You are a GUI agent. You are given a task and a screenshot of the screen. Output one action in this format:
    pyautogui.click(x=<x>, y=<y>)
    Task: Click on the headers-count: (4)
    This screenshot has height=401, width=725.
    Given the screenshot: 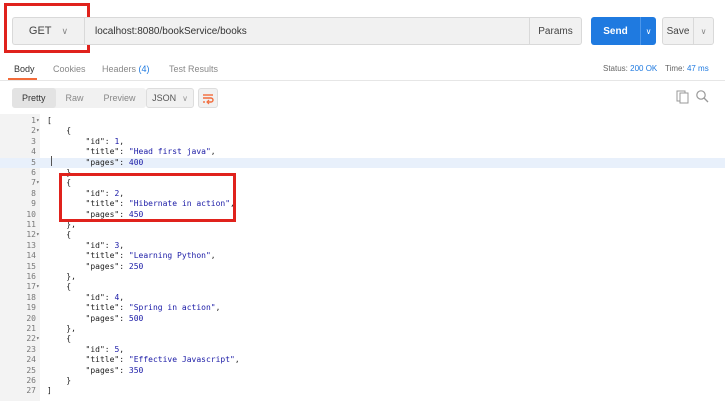 What is the action you would take?
    pyautogui.click(x=144, y=69)
    